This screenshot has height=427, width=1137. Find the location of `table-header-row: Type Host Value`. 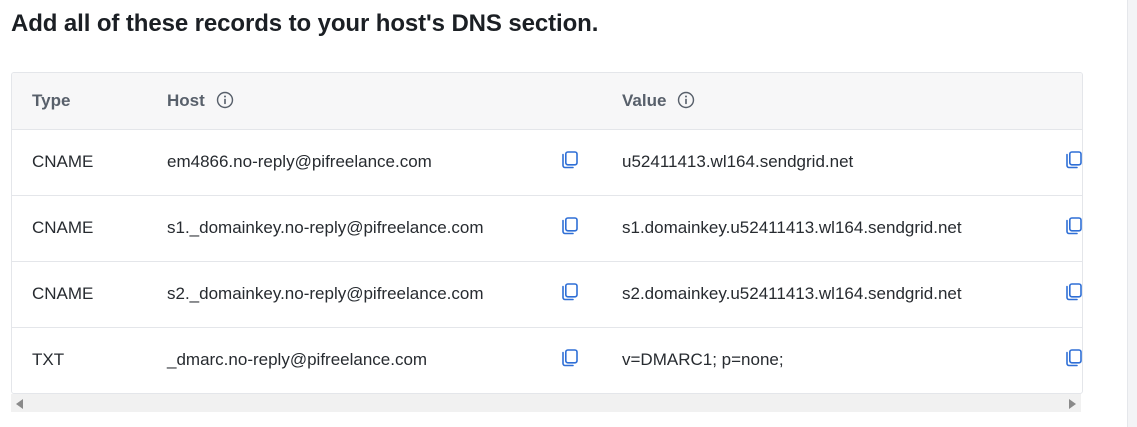

table-header-row: Type Host Value is located at coordinates (547, 101).